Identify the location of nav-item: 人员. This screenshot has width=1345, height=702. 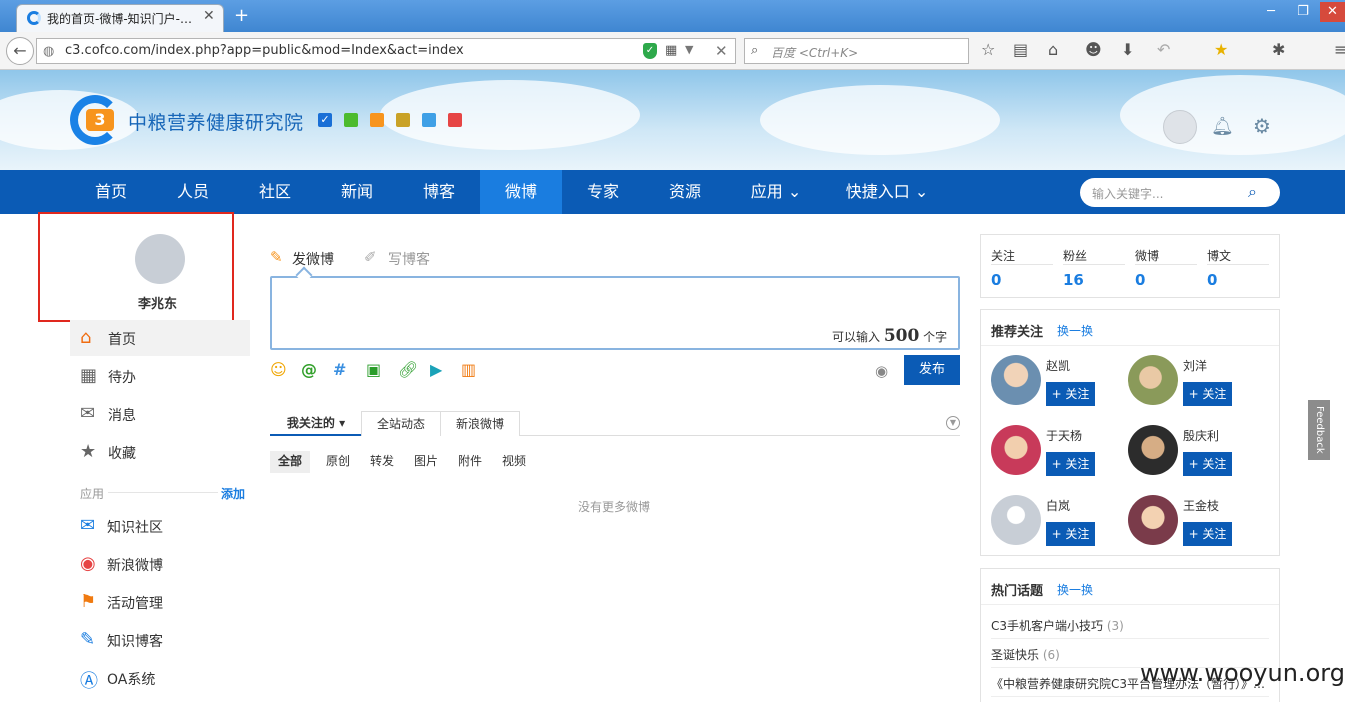
(193, 192).